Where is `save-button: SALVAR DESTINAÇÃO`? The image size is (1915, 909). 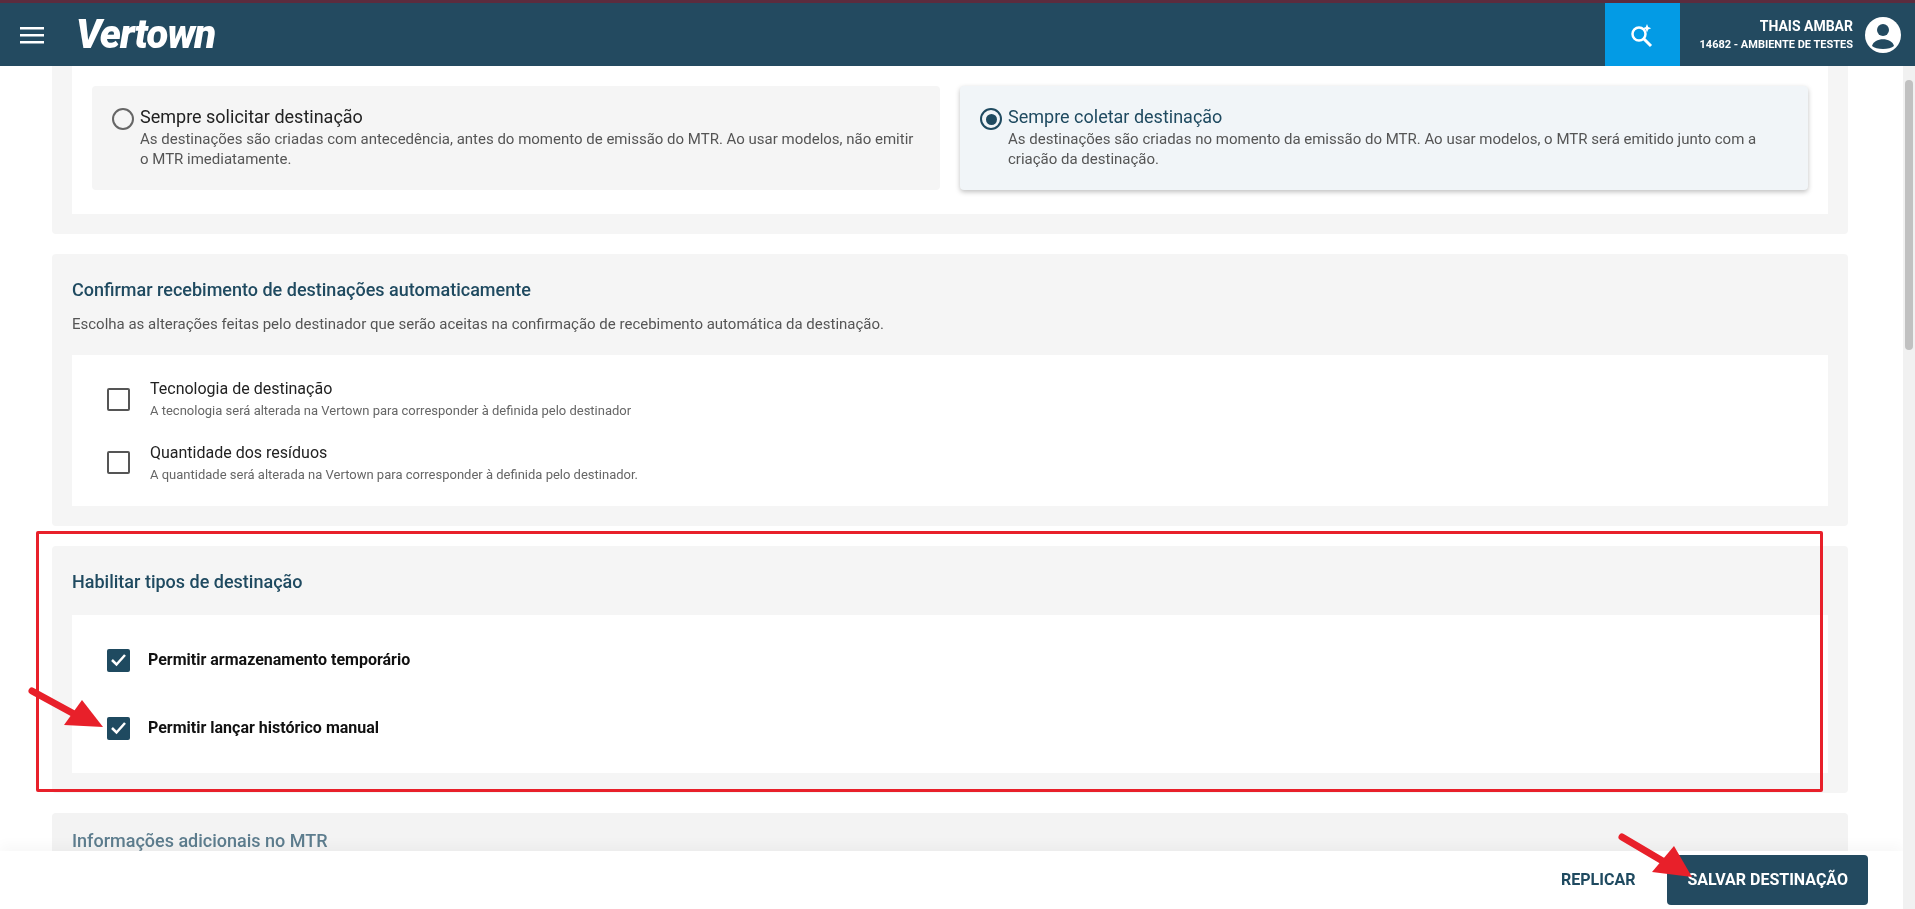
save-button: SALVAR DESTINAÇÃO is located at coordinates (1767, 880).